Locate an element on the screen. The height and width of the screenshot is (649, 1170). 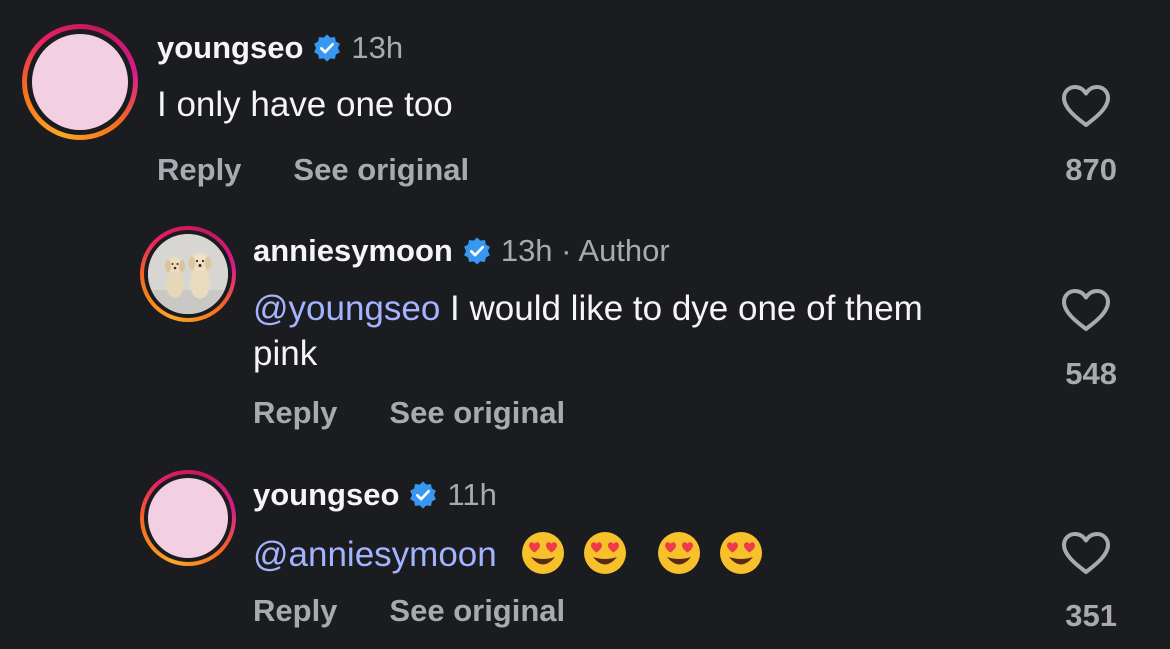
like-count: 870 is located at coordinates (1091, 169).